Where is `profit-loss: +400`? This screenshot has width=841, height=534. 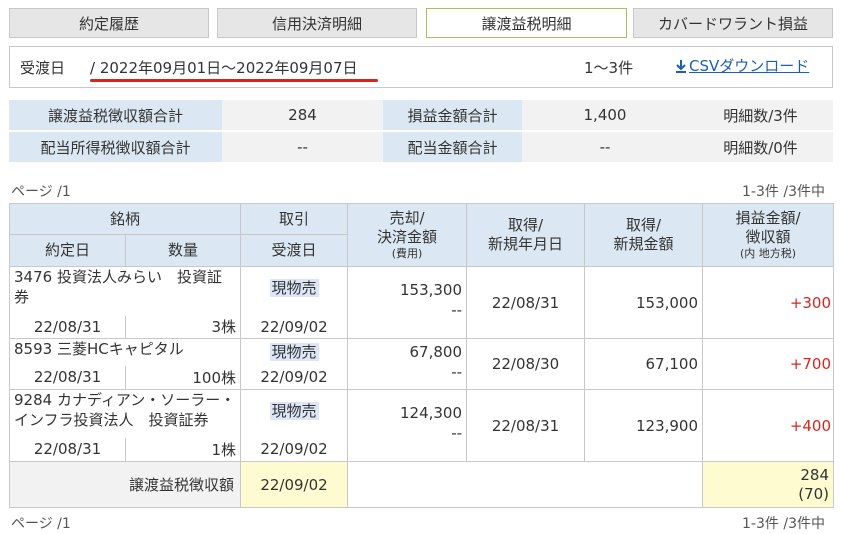
profit-loss: +400 is located at coordinates (768, 425).